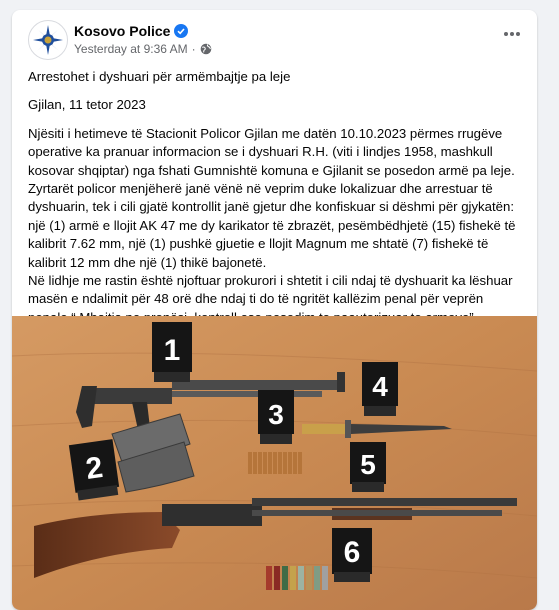 This screenshot has height=610, width=559. I want to click on verified-badge-icon, so click(181, 31).